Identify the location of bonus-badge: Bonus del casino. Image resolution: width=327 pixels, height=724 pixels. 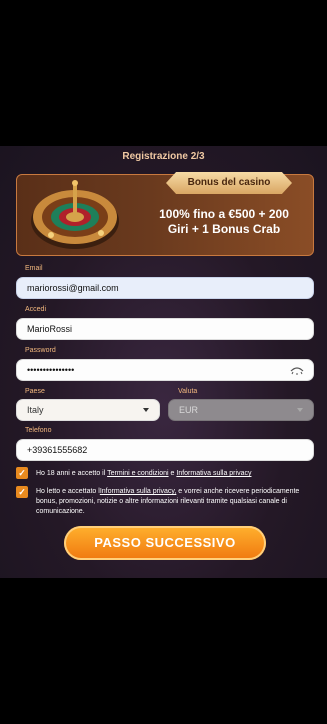
(229, 183).